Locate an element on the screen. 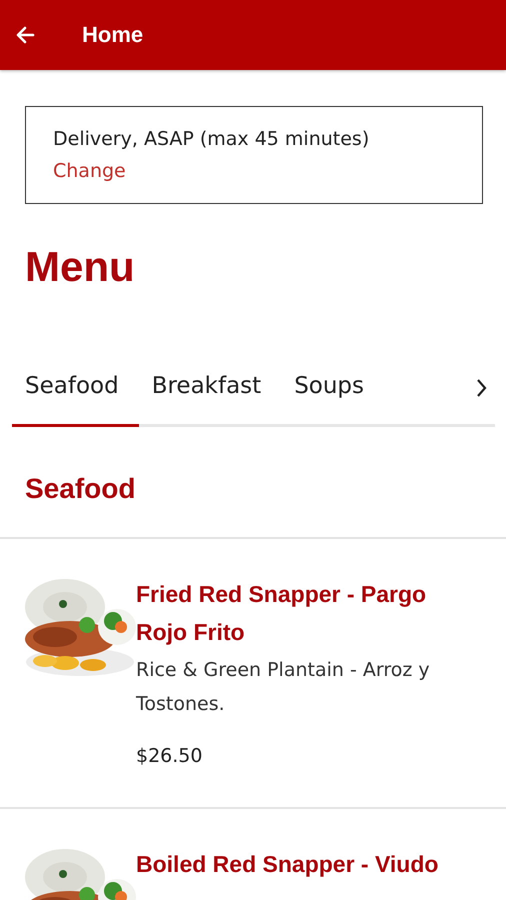 This screenshot has width=506, height=900. section-title: Seafood is located at coordinates (80, 489).